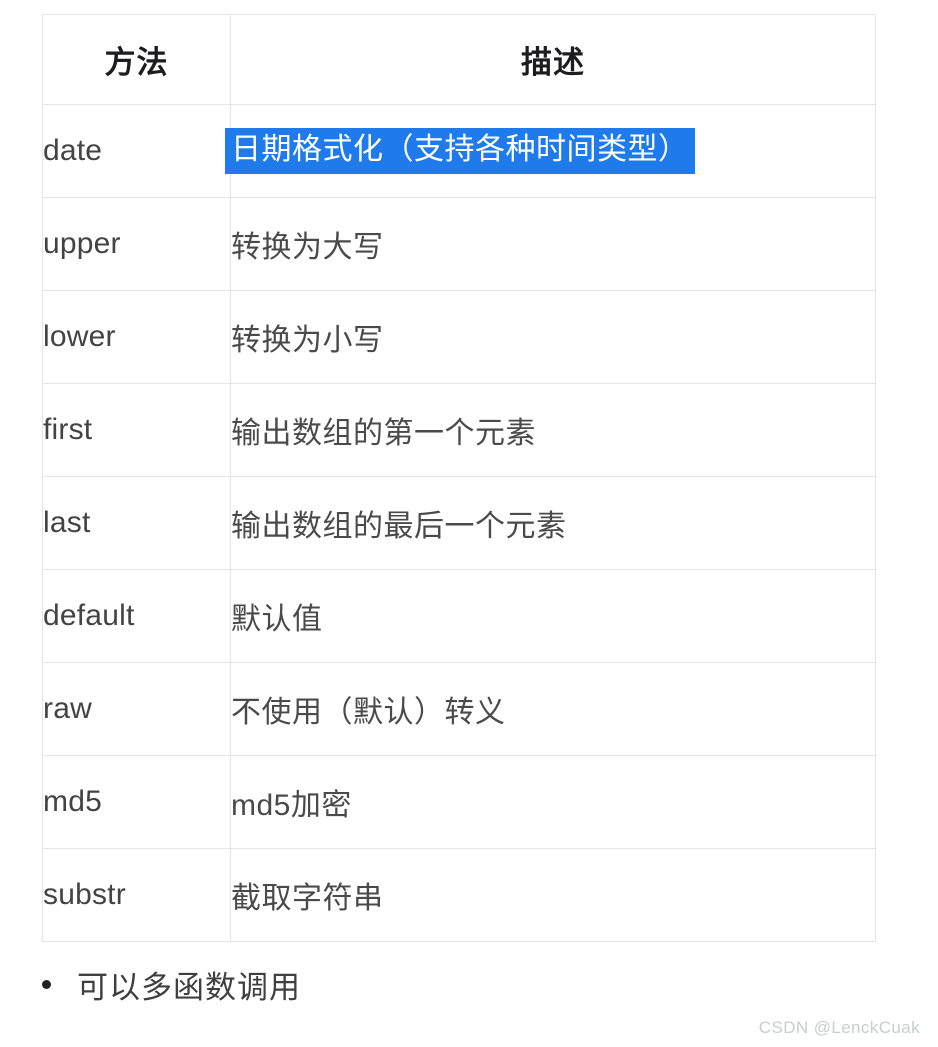  I want to click on table-row: md5 md5加密, so click(459, 802).